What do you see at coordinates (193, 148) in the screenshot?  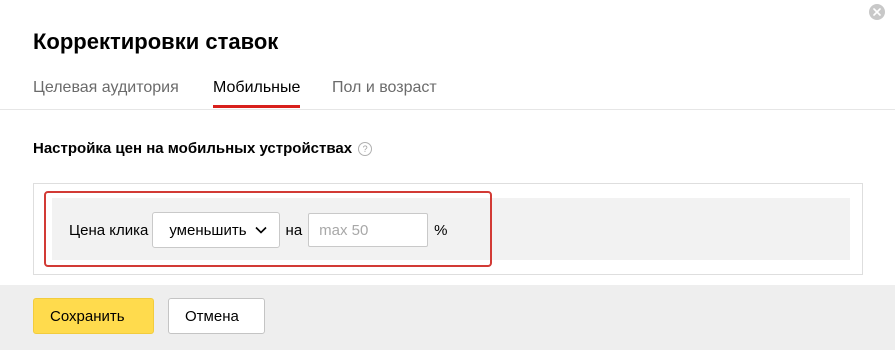 I see `section-title-text: Настройка цен на мобильных устройствах` at bounding box center [193, 148].